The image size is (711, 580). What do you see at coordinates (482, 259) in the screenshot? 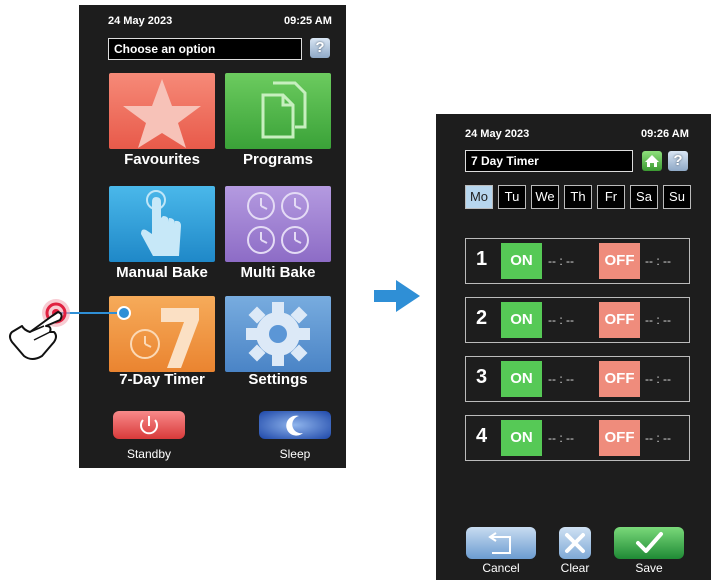
I see `timer-number: 1` at bounding box center [482, 259].